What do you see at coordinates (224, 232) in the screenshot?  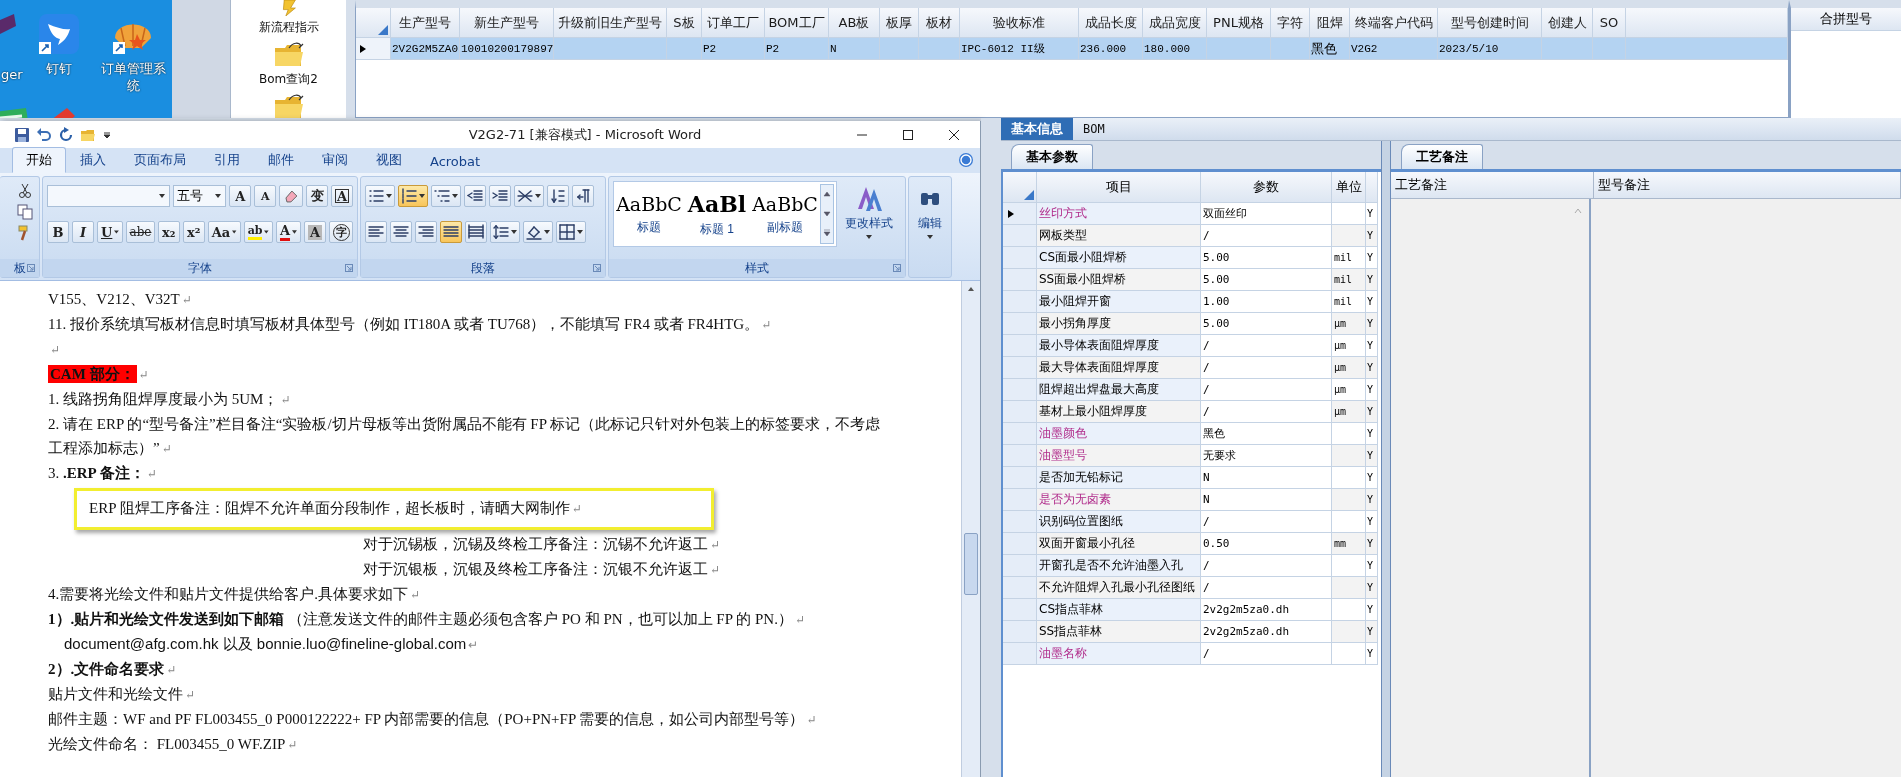 I see `case-button: Aa` at bounding box center [224, 232].